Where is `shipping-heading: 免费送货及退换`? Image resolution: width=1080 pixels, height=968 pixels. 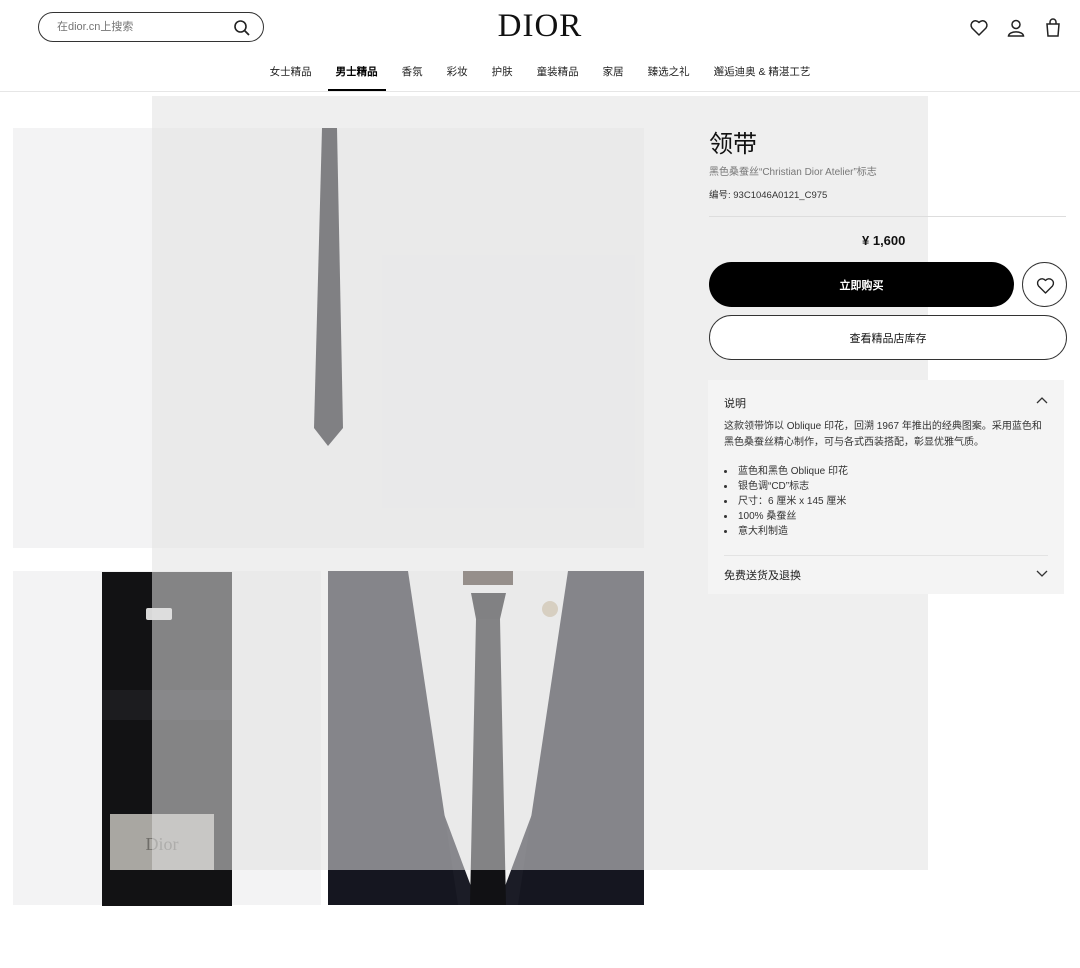
shipping-heading: 免费送货及退换 is located at coordinates (762, 575).